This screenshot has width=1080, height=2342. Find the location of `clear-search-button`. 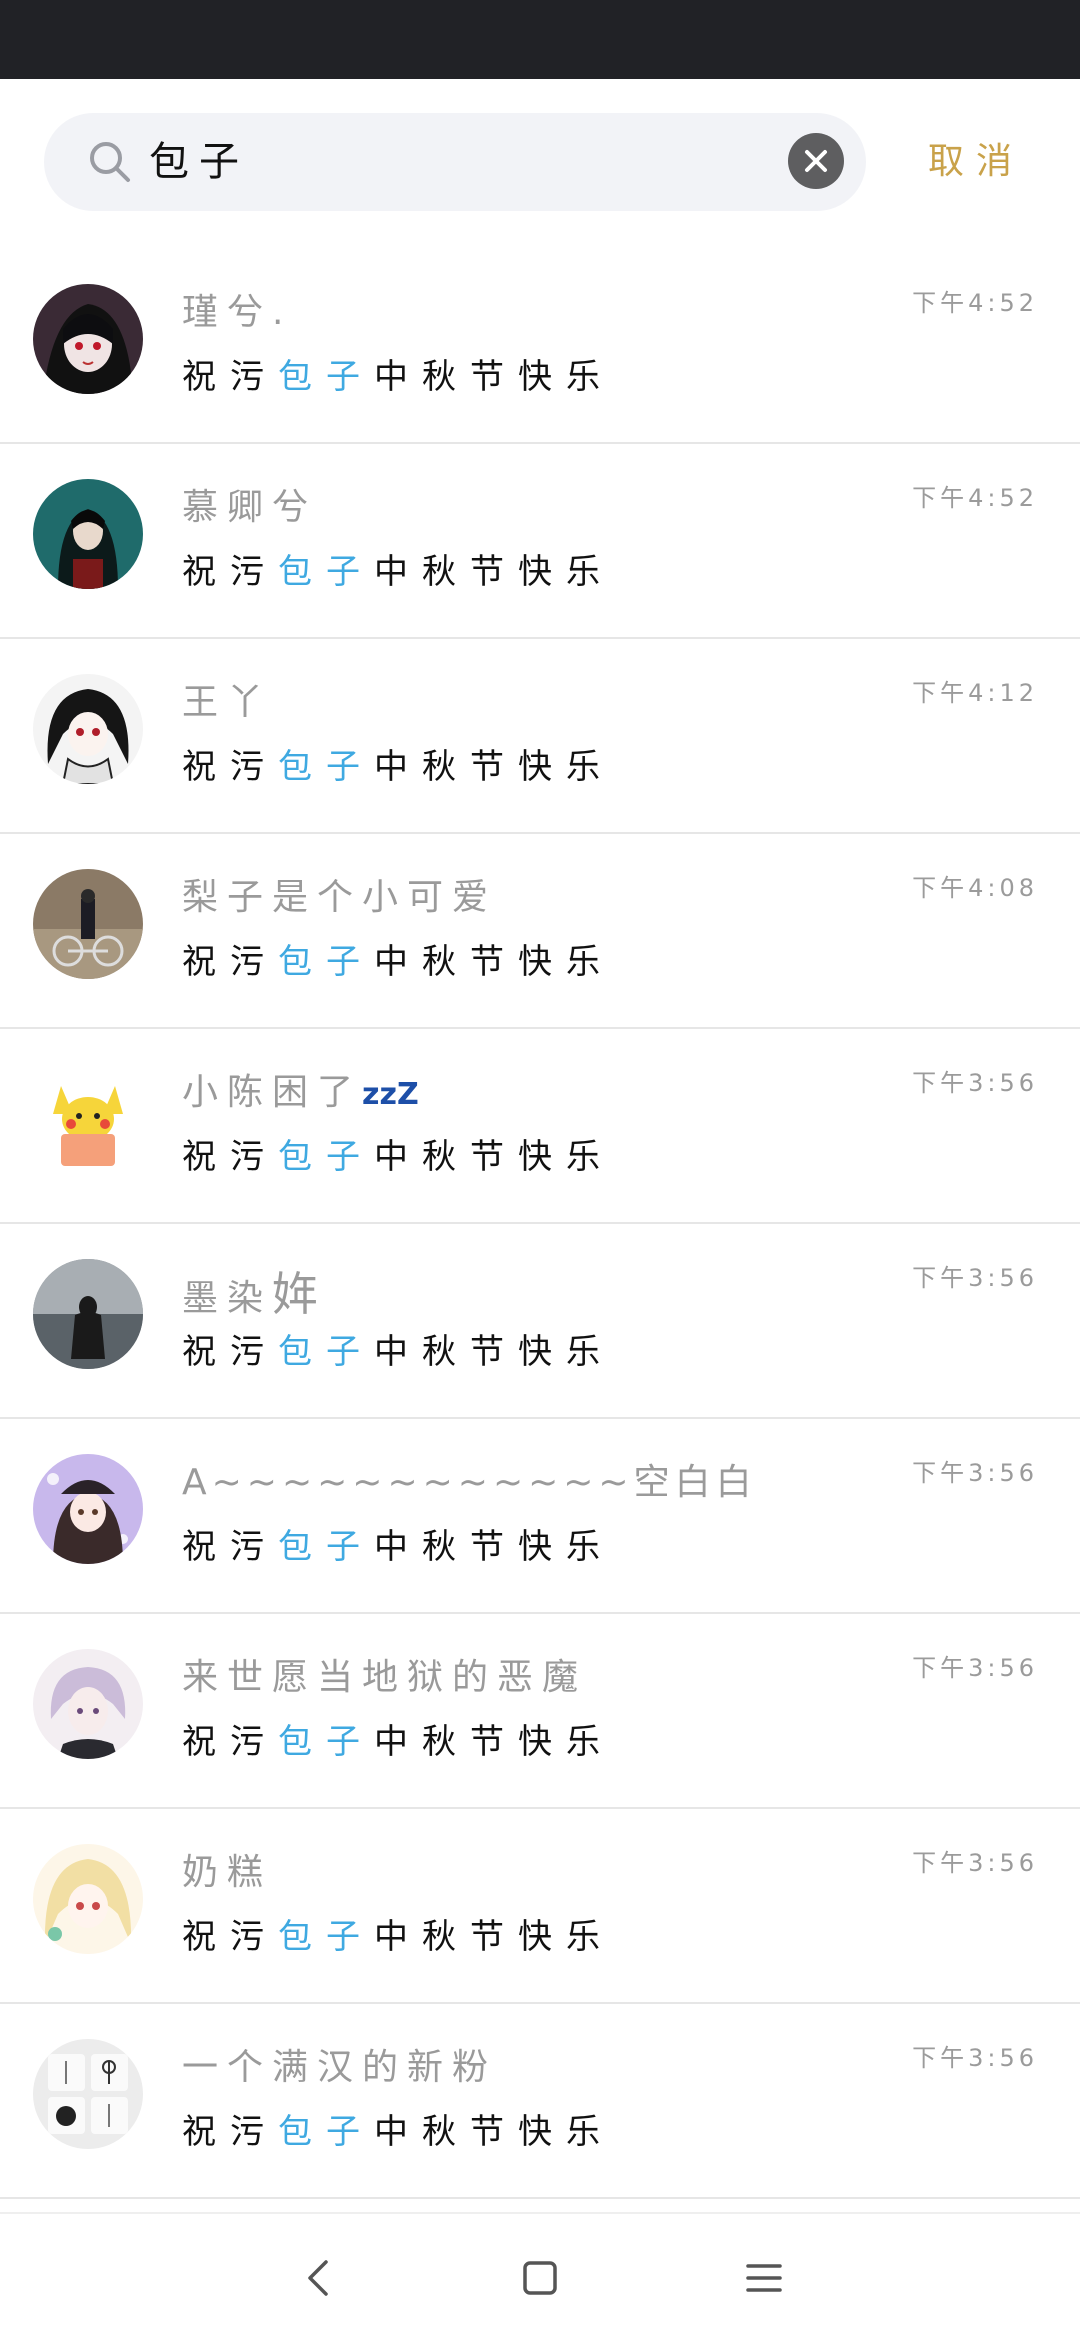

clear-search-button is located at coordinates (816, 161).